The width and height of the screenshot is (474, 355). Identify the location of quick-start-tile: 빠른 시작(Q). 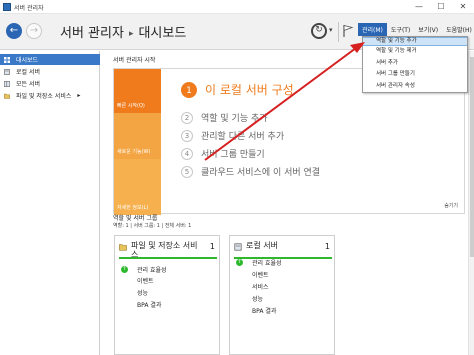
(137, 91).